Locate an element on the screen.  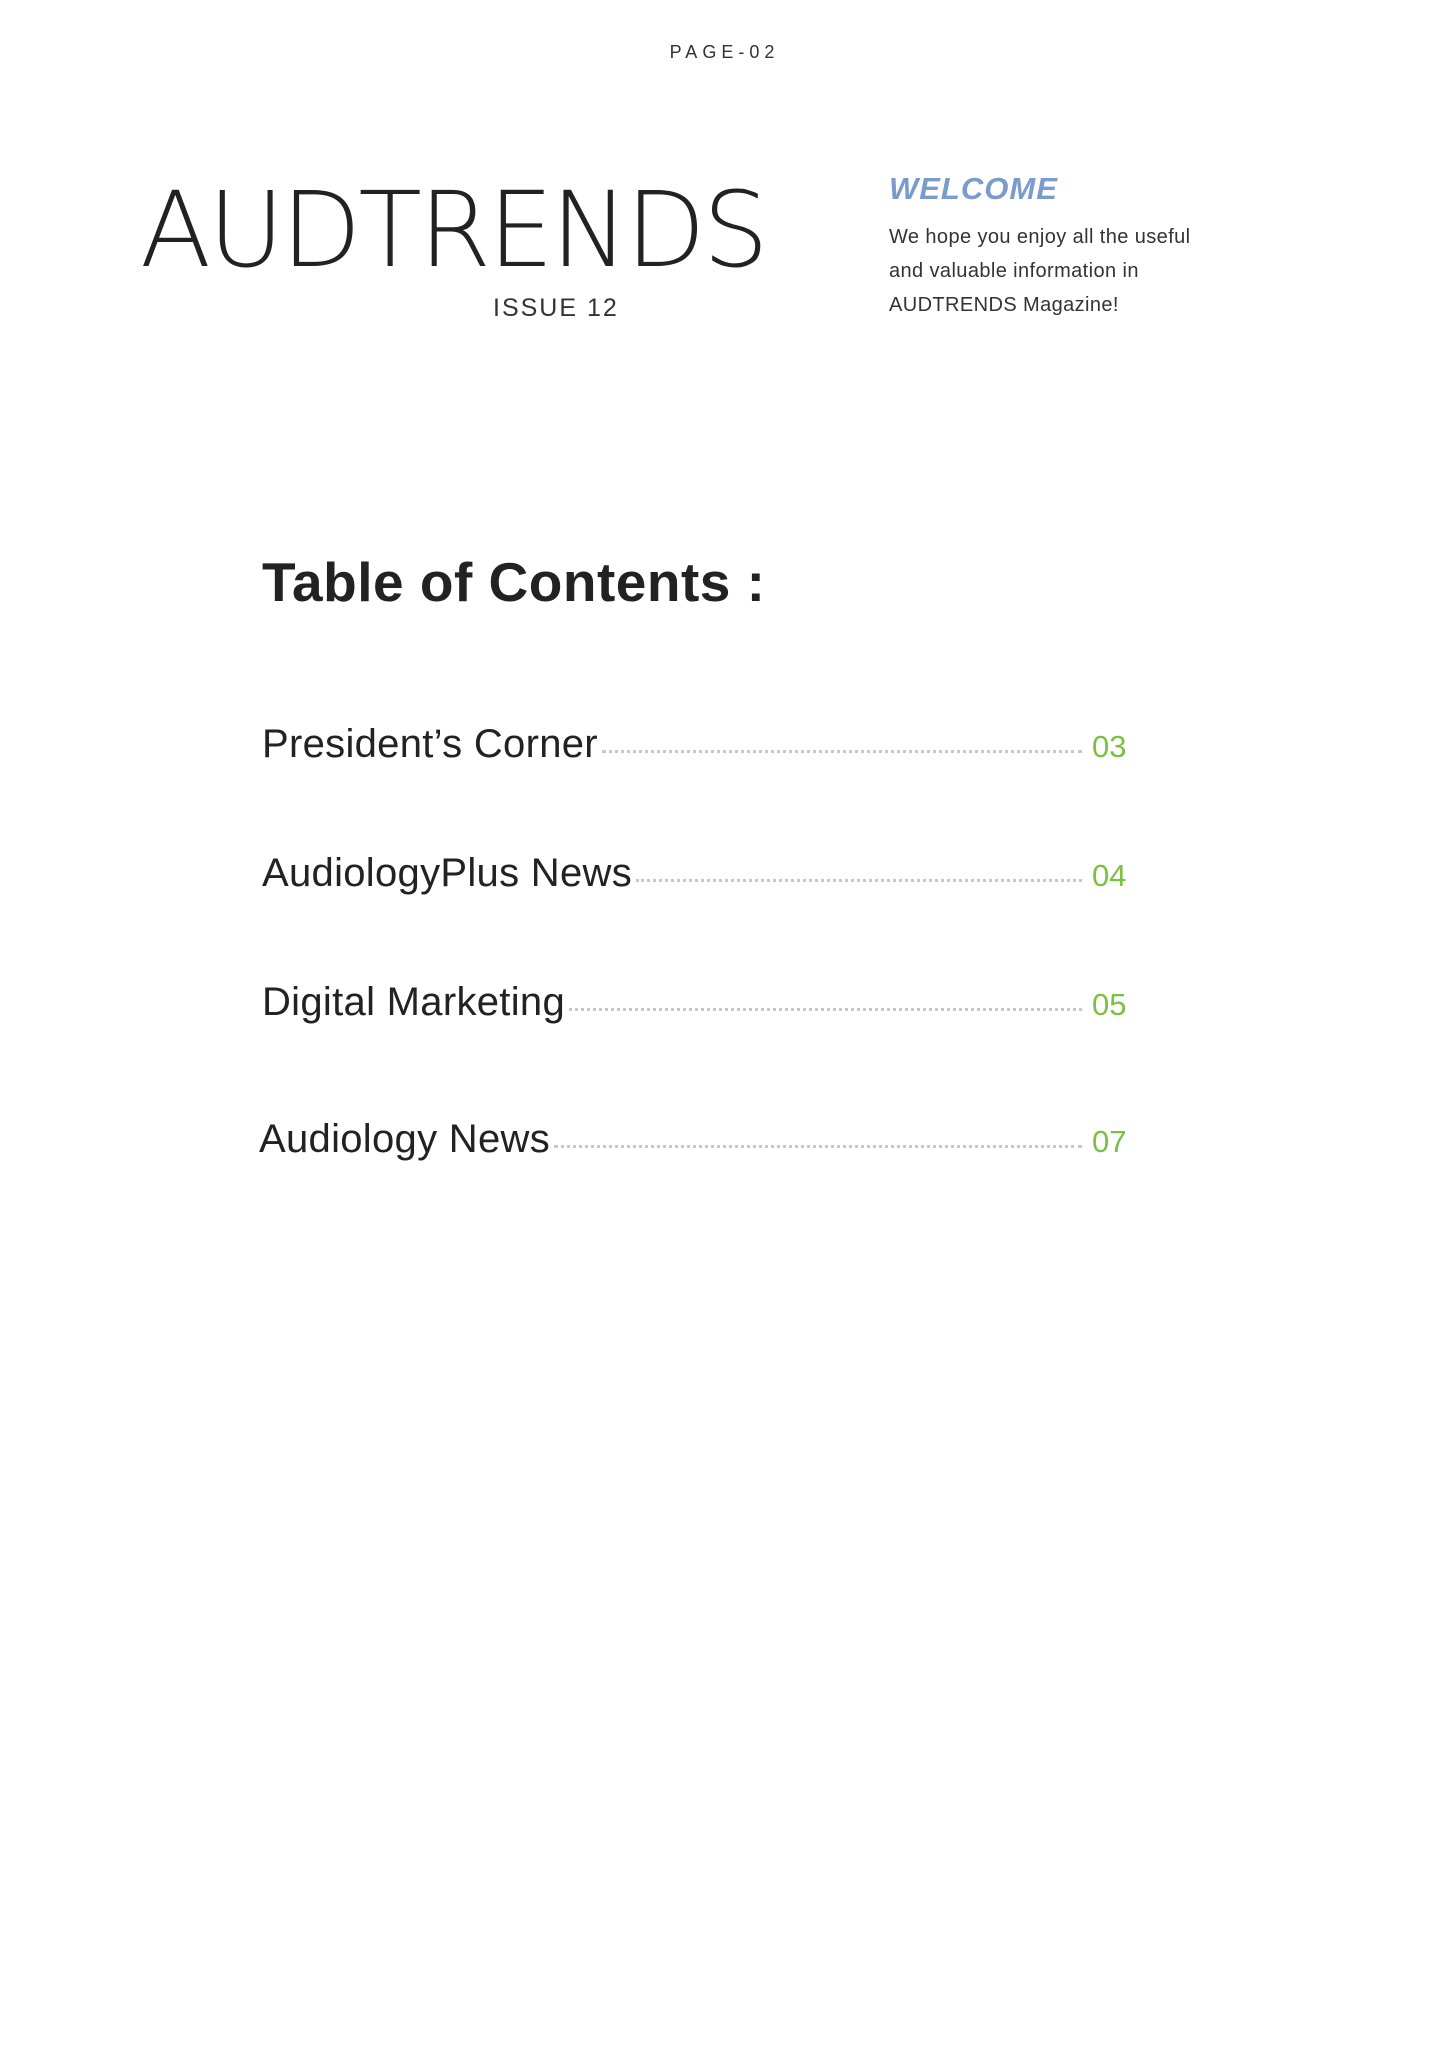
toc-heading: Table of Contents : is located at coordinates (514, 582).